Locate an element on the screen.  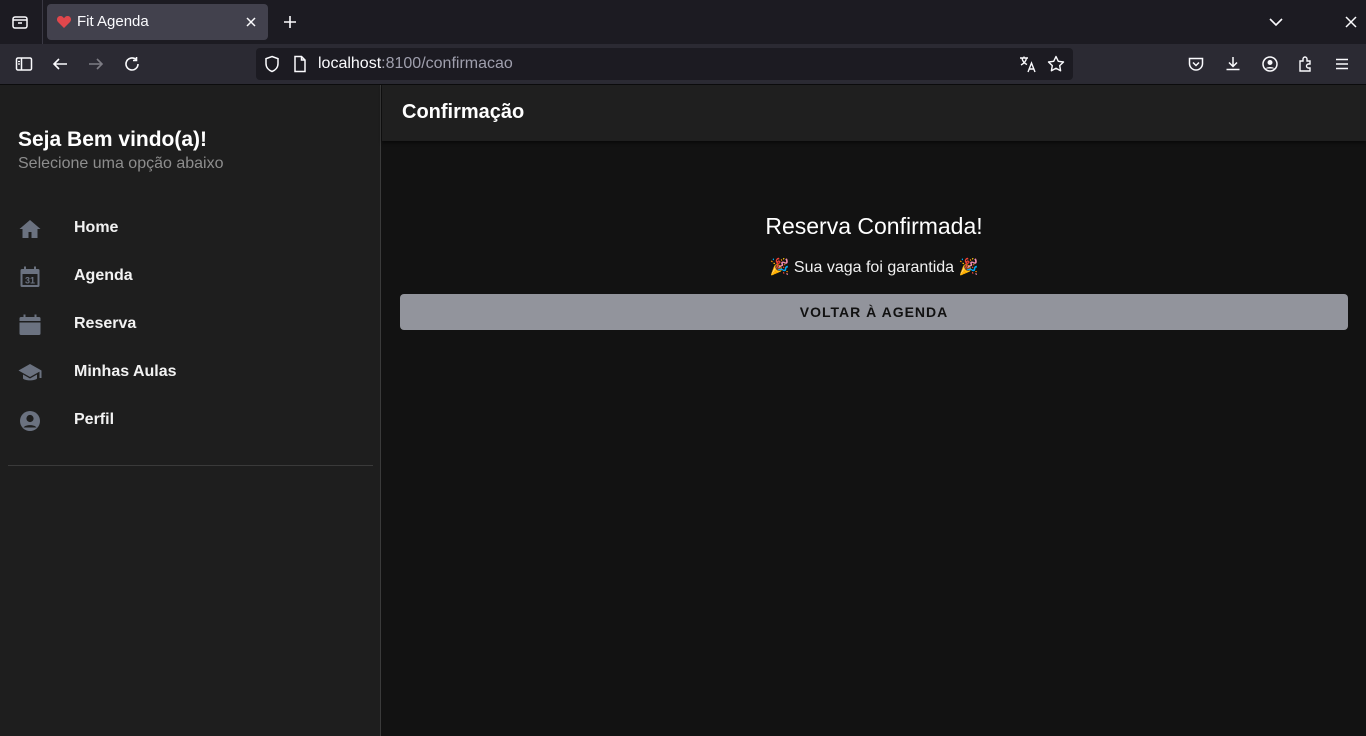
page-toolbar: Confirmação is located at coordinates (874, 113).